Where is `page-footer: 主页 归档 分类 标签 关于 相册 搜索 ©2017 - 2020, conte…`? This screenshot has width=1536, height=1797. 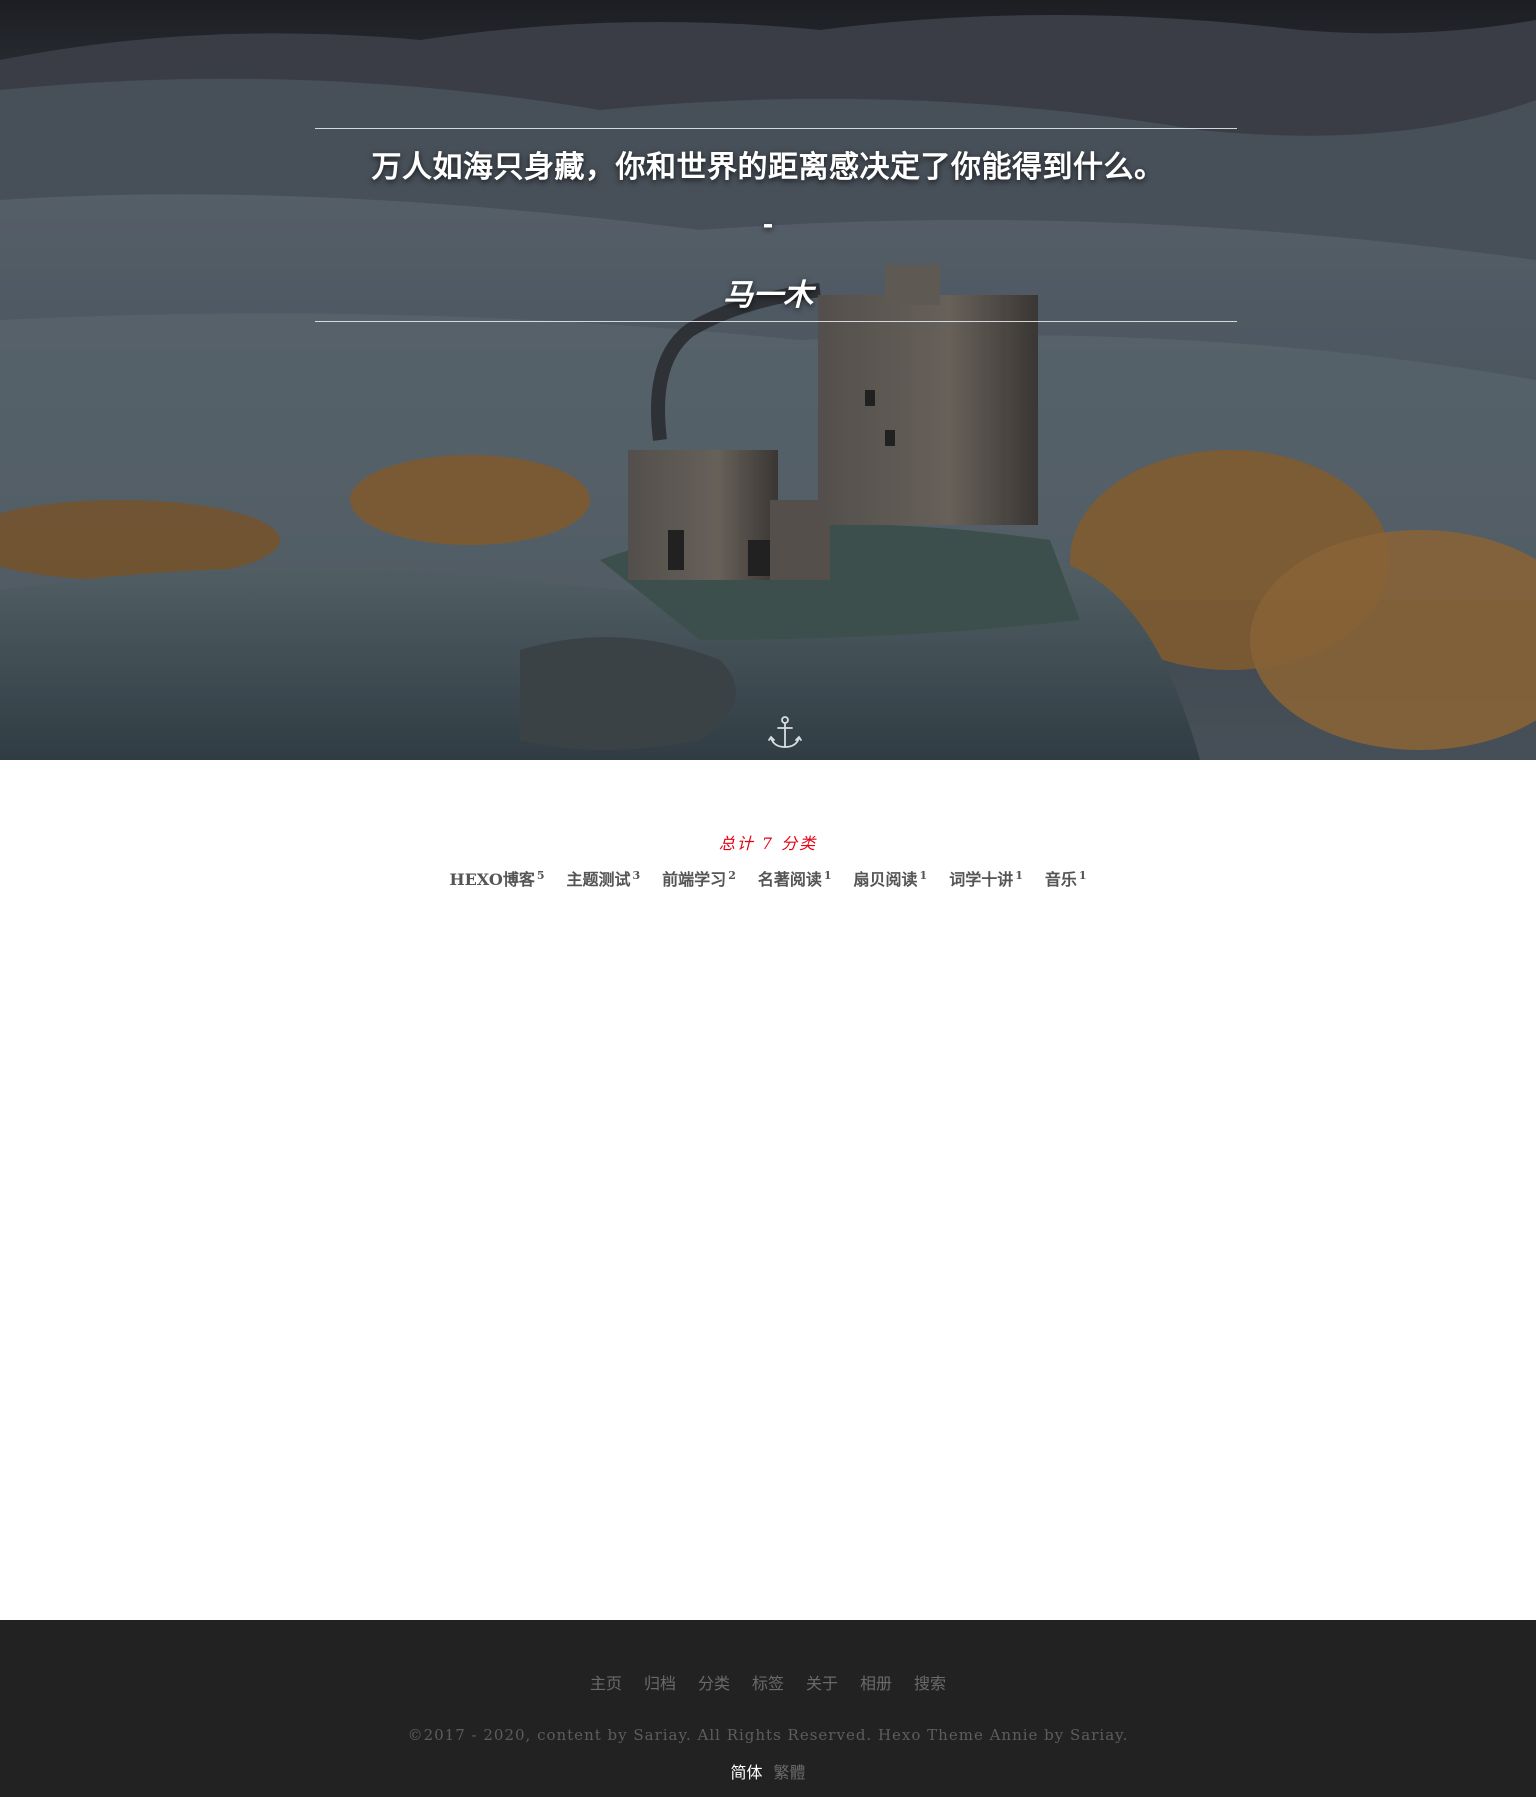 page-footer: 主页 归档 分类 标签 关于 相册 搜索 ©2017 - 2020, conte… is located at coordinates (768, 1708).